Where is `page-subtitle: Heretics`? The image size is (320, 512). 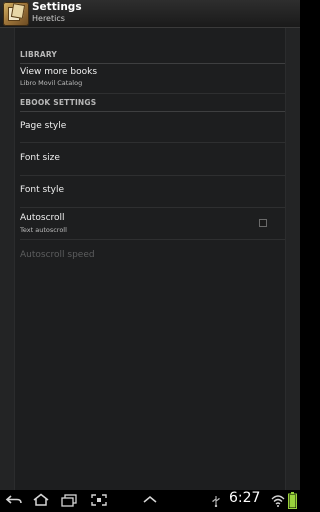
page-subtitle: Heretics is located at coordinates (48, 18).